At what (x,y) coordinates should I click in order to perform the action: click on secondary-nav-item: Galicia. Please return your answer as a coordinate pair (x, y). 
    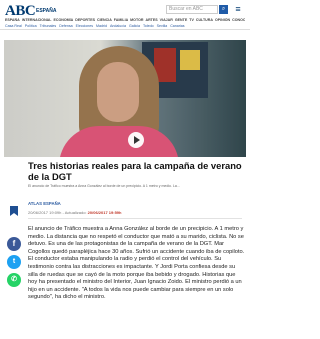
    Looking at the image, I should click on (134, 26).